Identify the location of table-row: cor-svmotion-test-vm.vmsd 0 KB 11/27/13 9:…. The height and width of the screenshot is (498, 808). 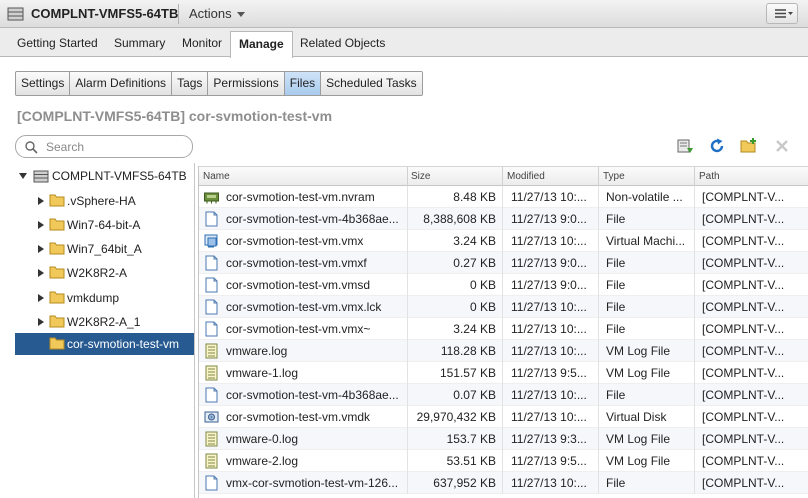
(503, 285).